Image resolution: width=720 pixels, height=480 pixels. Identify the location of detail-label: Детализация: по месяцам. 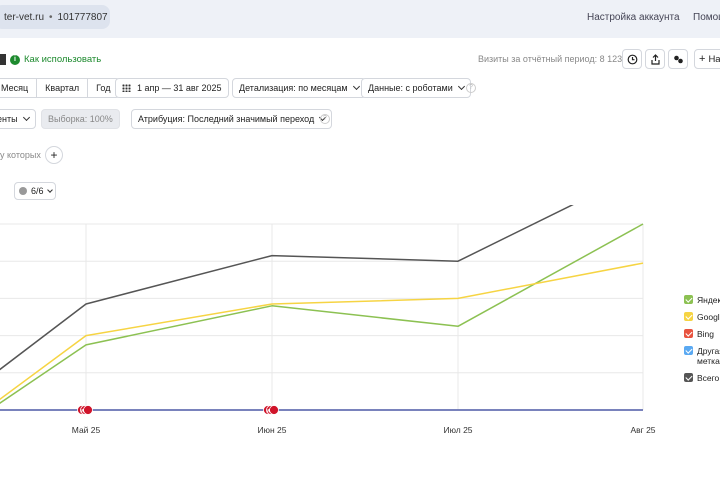
(293, 88).